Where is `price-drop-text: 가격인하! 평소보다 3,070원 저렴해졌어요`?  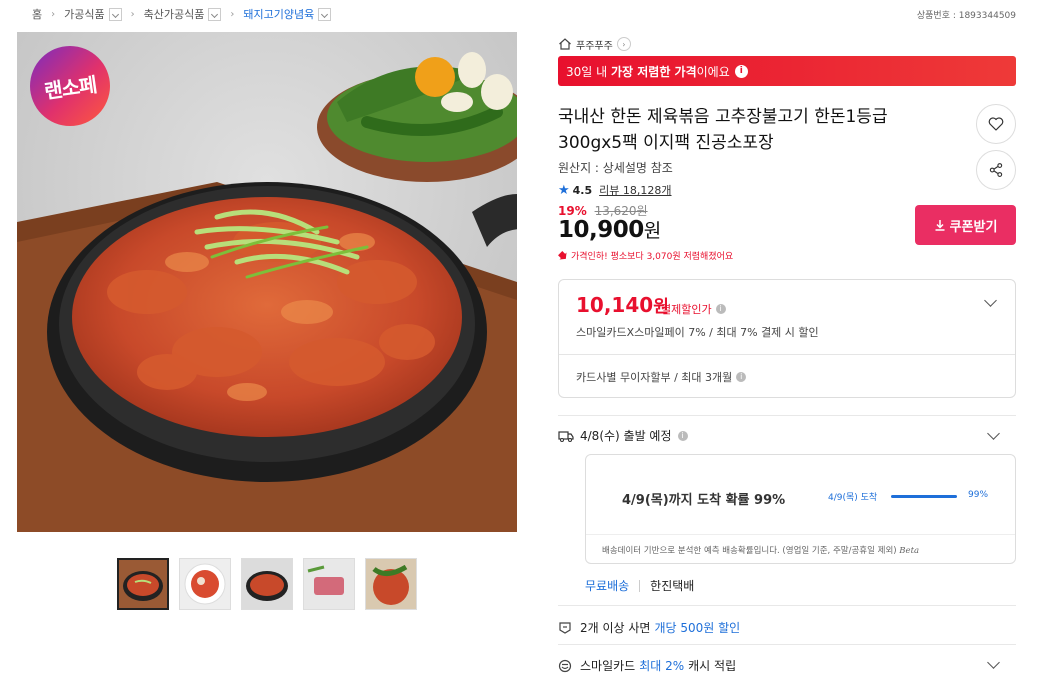
price-drop-text: 가격인하! 평소보다 3,070원 저렴해졌어요 is located at coordinates (652, 257).